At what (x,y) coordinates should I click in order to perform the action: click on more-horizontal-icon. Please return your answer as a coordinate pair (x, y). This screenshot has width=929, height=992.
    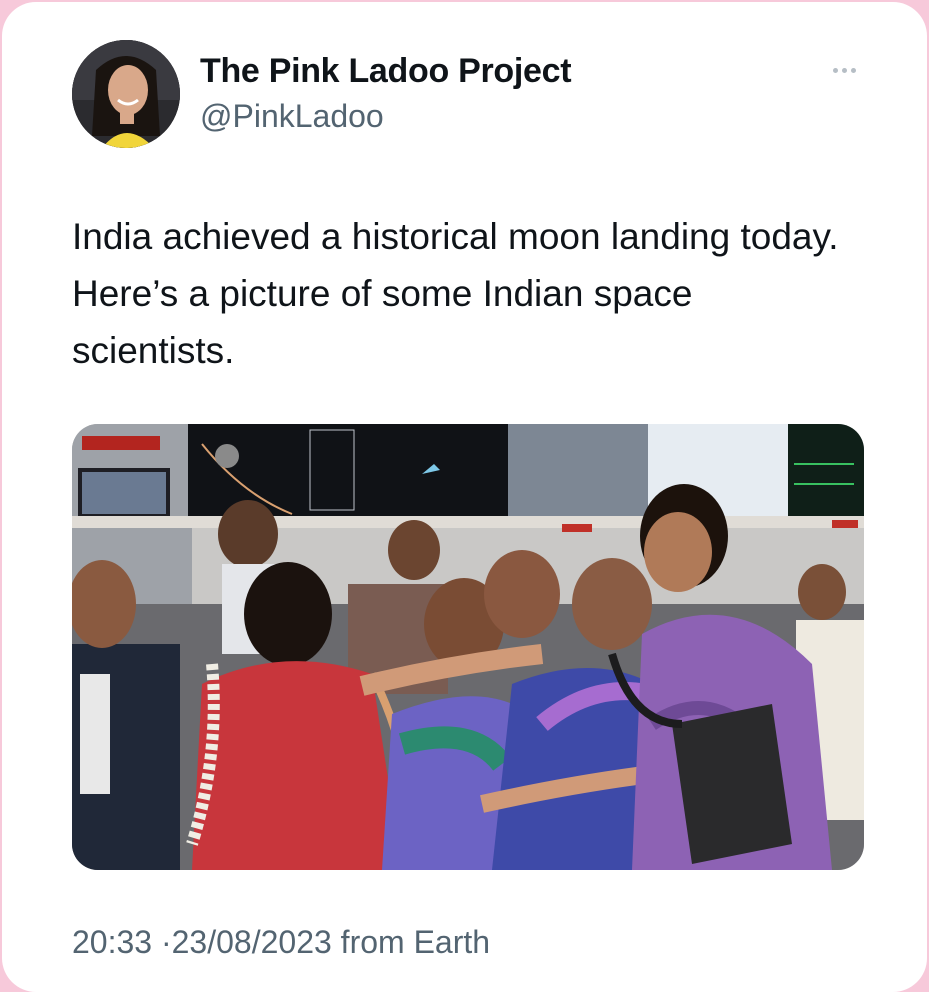
    Looking at the image, I should click on (835, 70).